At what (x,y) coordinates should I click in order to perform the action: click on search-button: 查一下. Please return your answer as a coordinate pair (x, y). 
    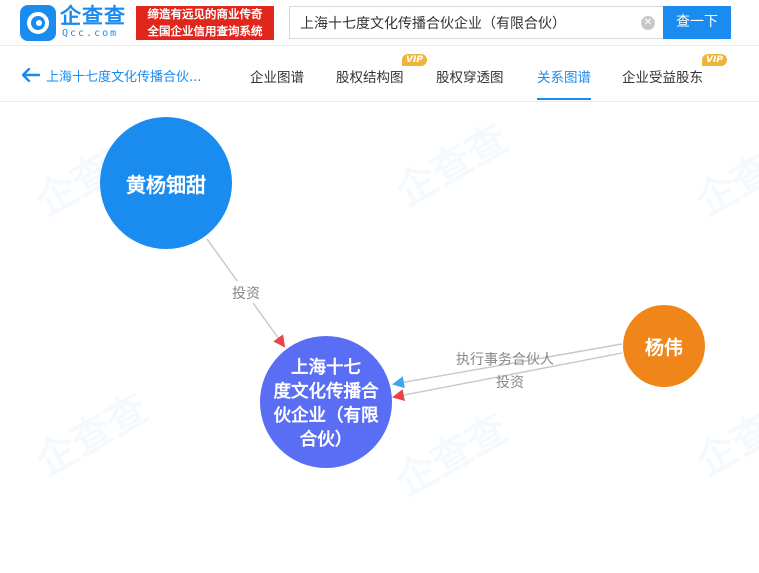
    Looking at the image, I should click on (697, 22).